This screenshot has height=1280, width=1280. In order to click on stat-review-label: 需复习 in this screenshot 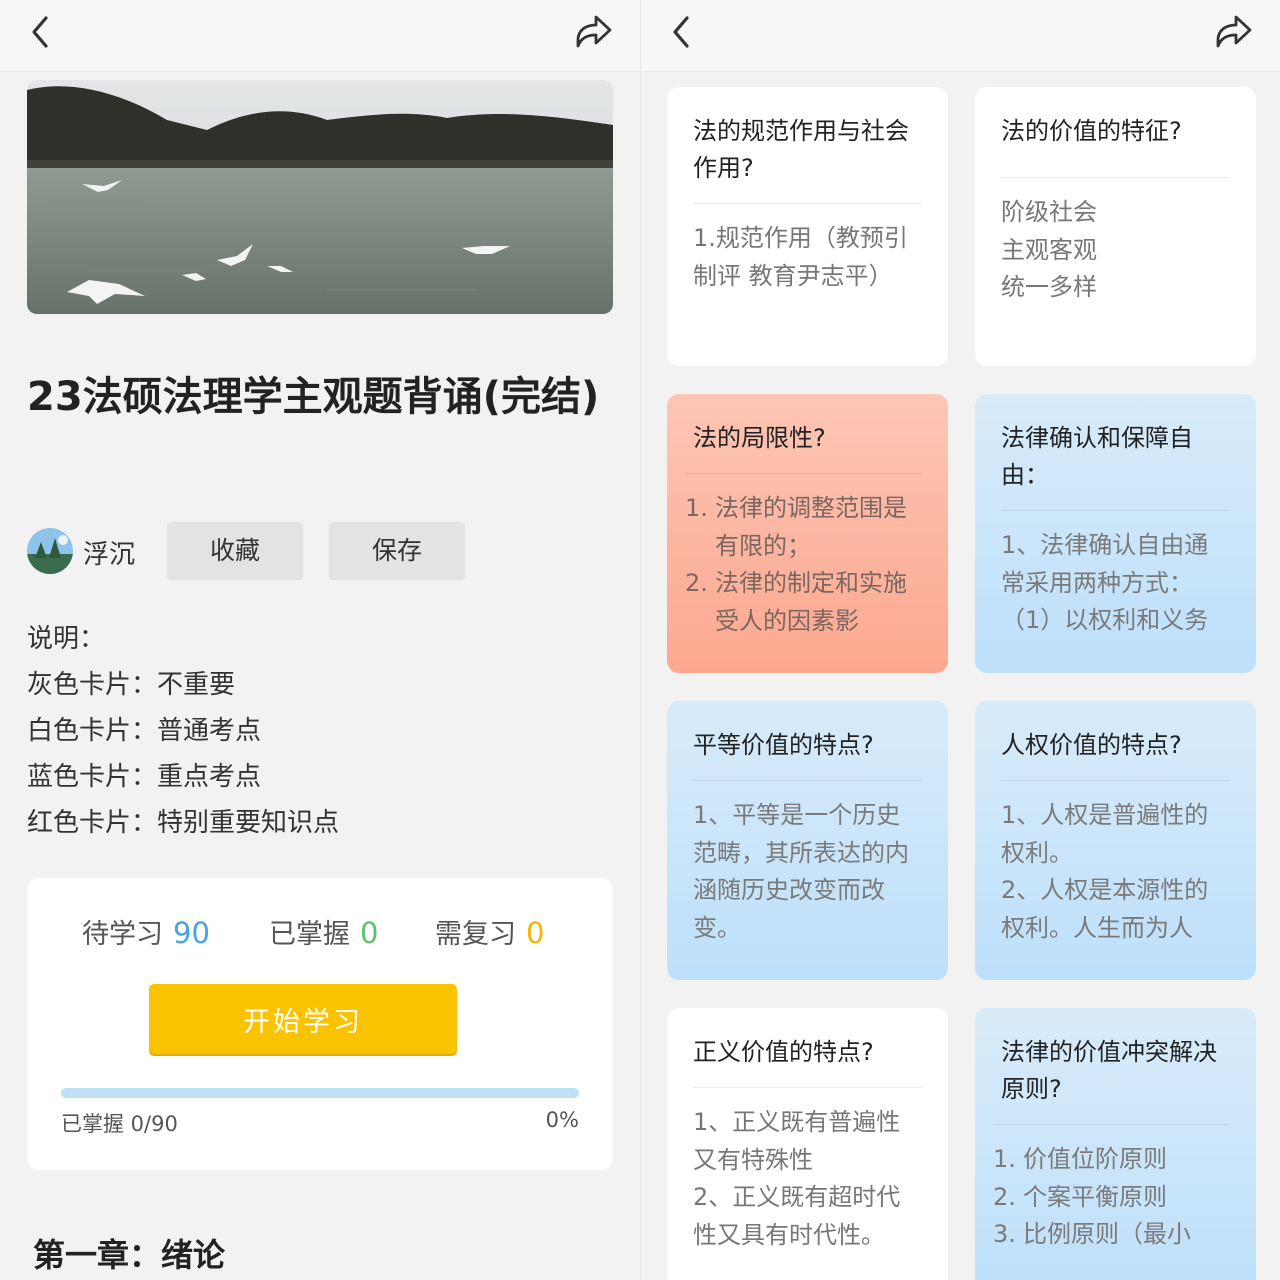, I will do `click(475, 934)`.